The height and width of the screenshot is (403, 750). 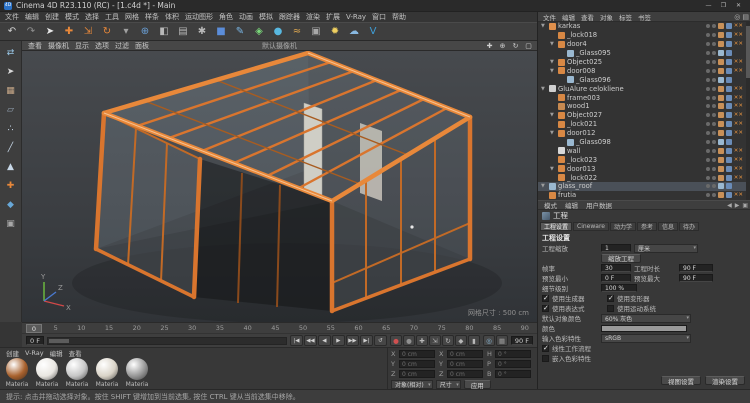 I want to click on prev-frame-button: ◀, so click(x=324, y=340).